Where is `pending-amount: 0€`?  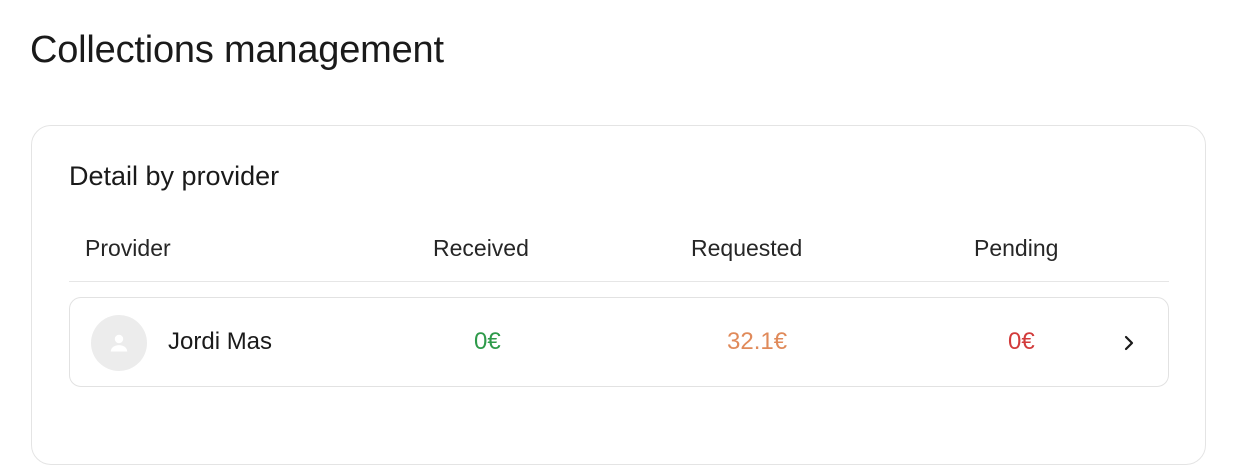
pending-amount: 0€ is located at coordinates (1021, 341).